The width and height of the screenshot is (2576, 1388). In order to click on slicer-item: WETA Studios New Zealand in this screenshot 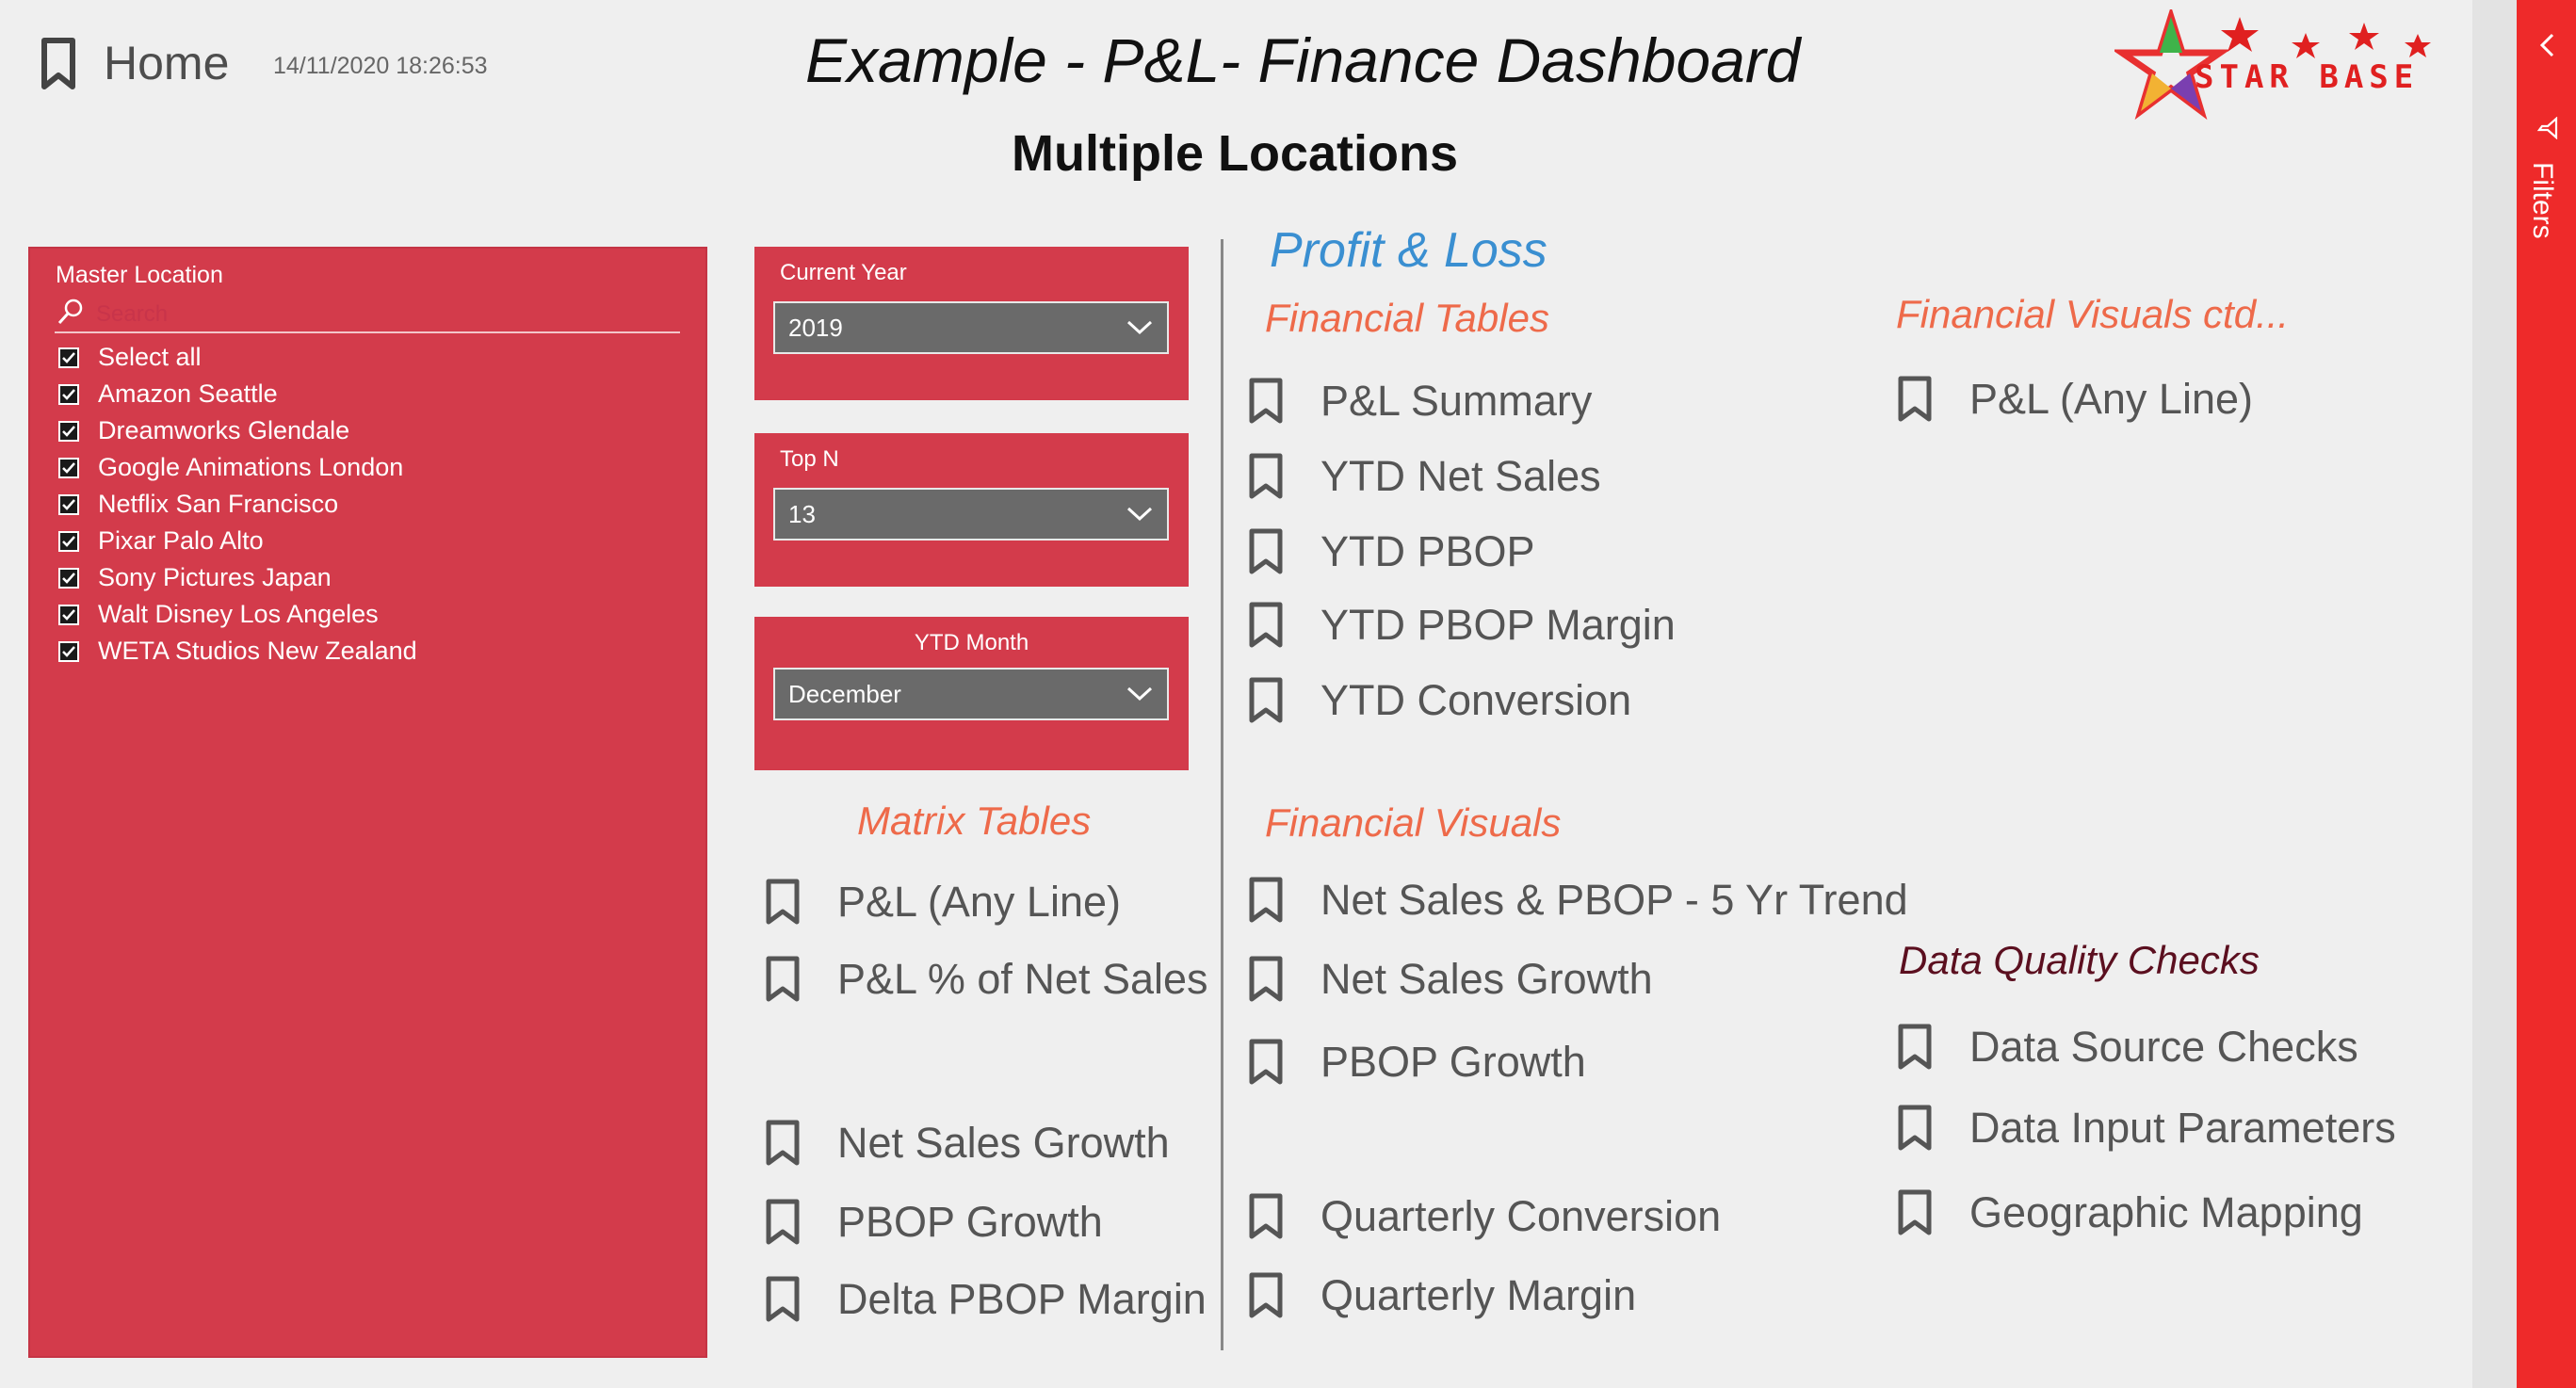, I will do `click(369, 652)`.